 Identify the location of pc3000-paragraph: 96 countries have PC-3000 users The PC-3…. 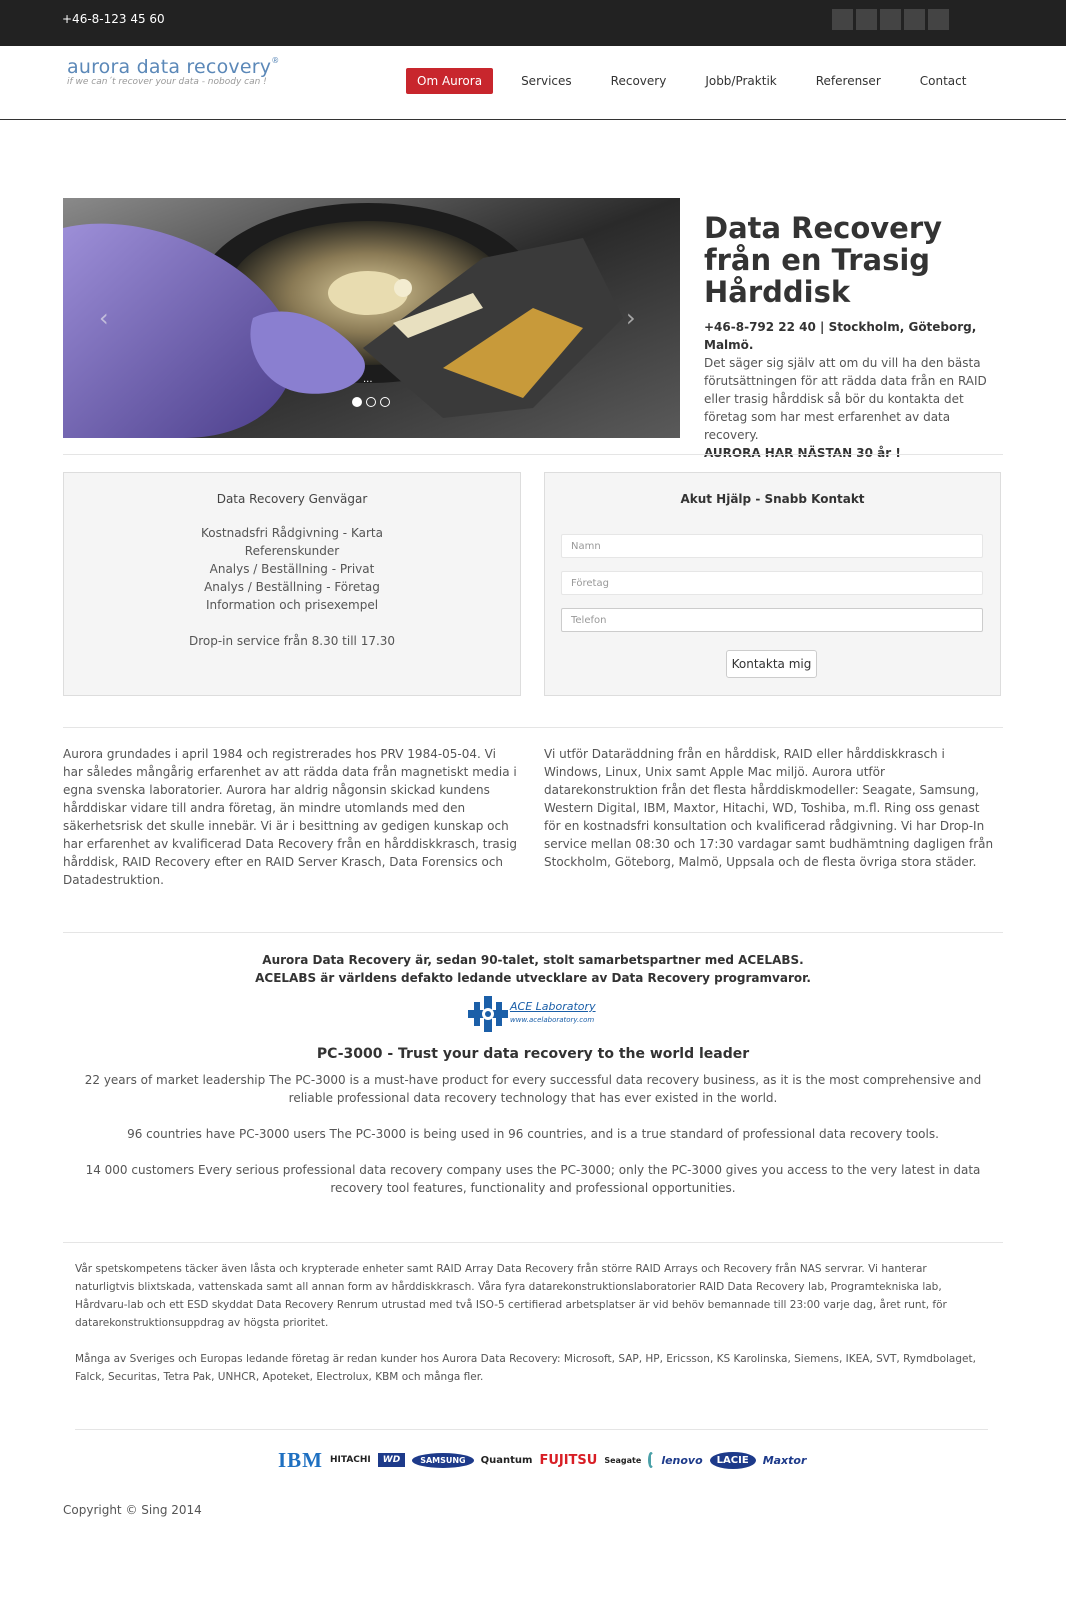
(533, 1134).